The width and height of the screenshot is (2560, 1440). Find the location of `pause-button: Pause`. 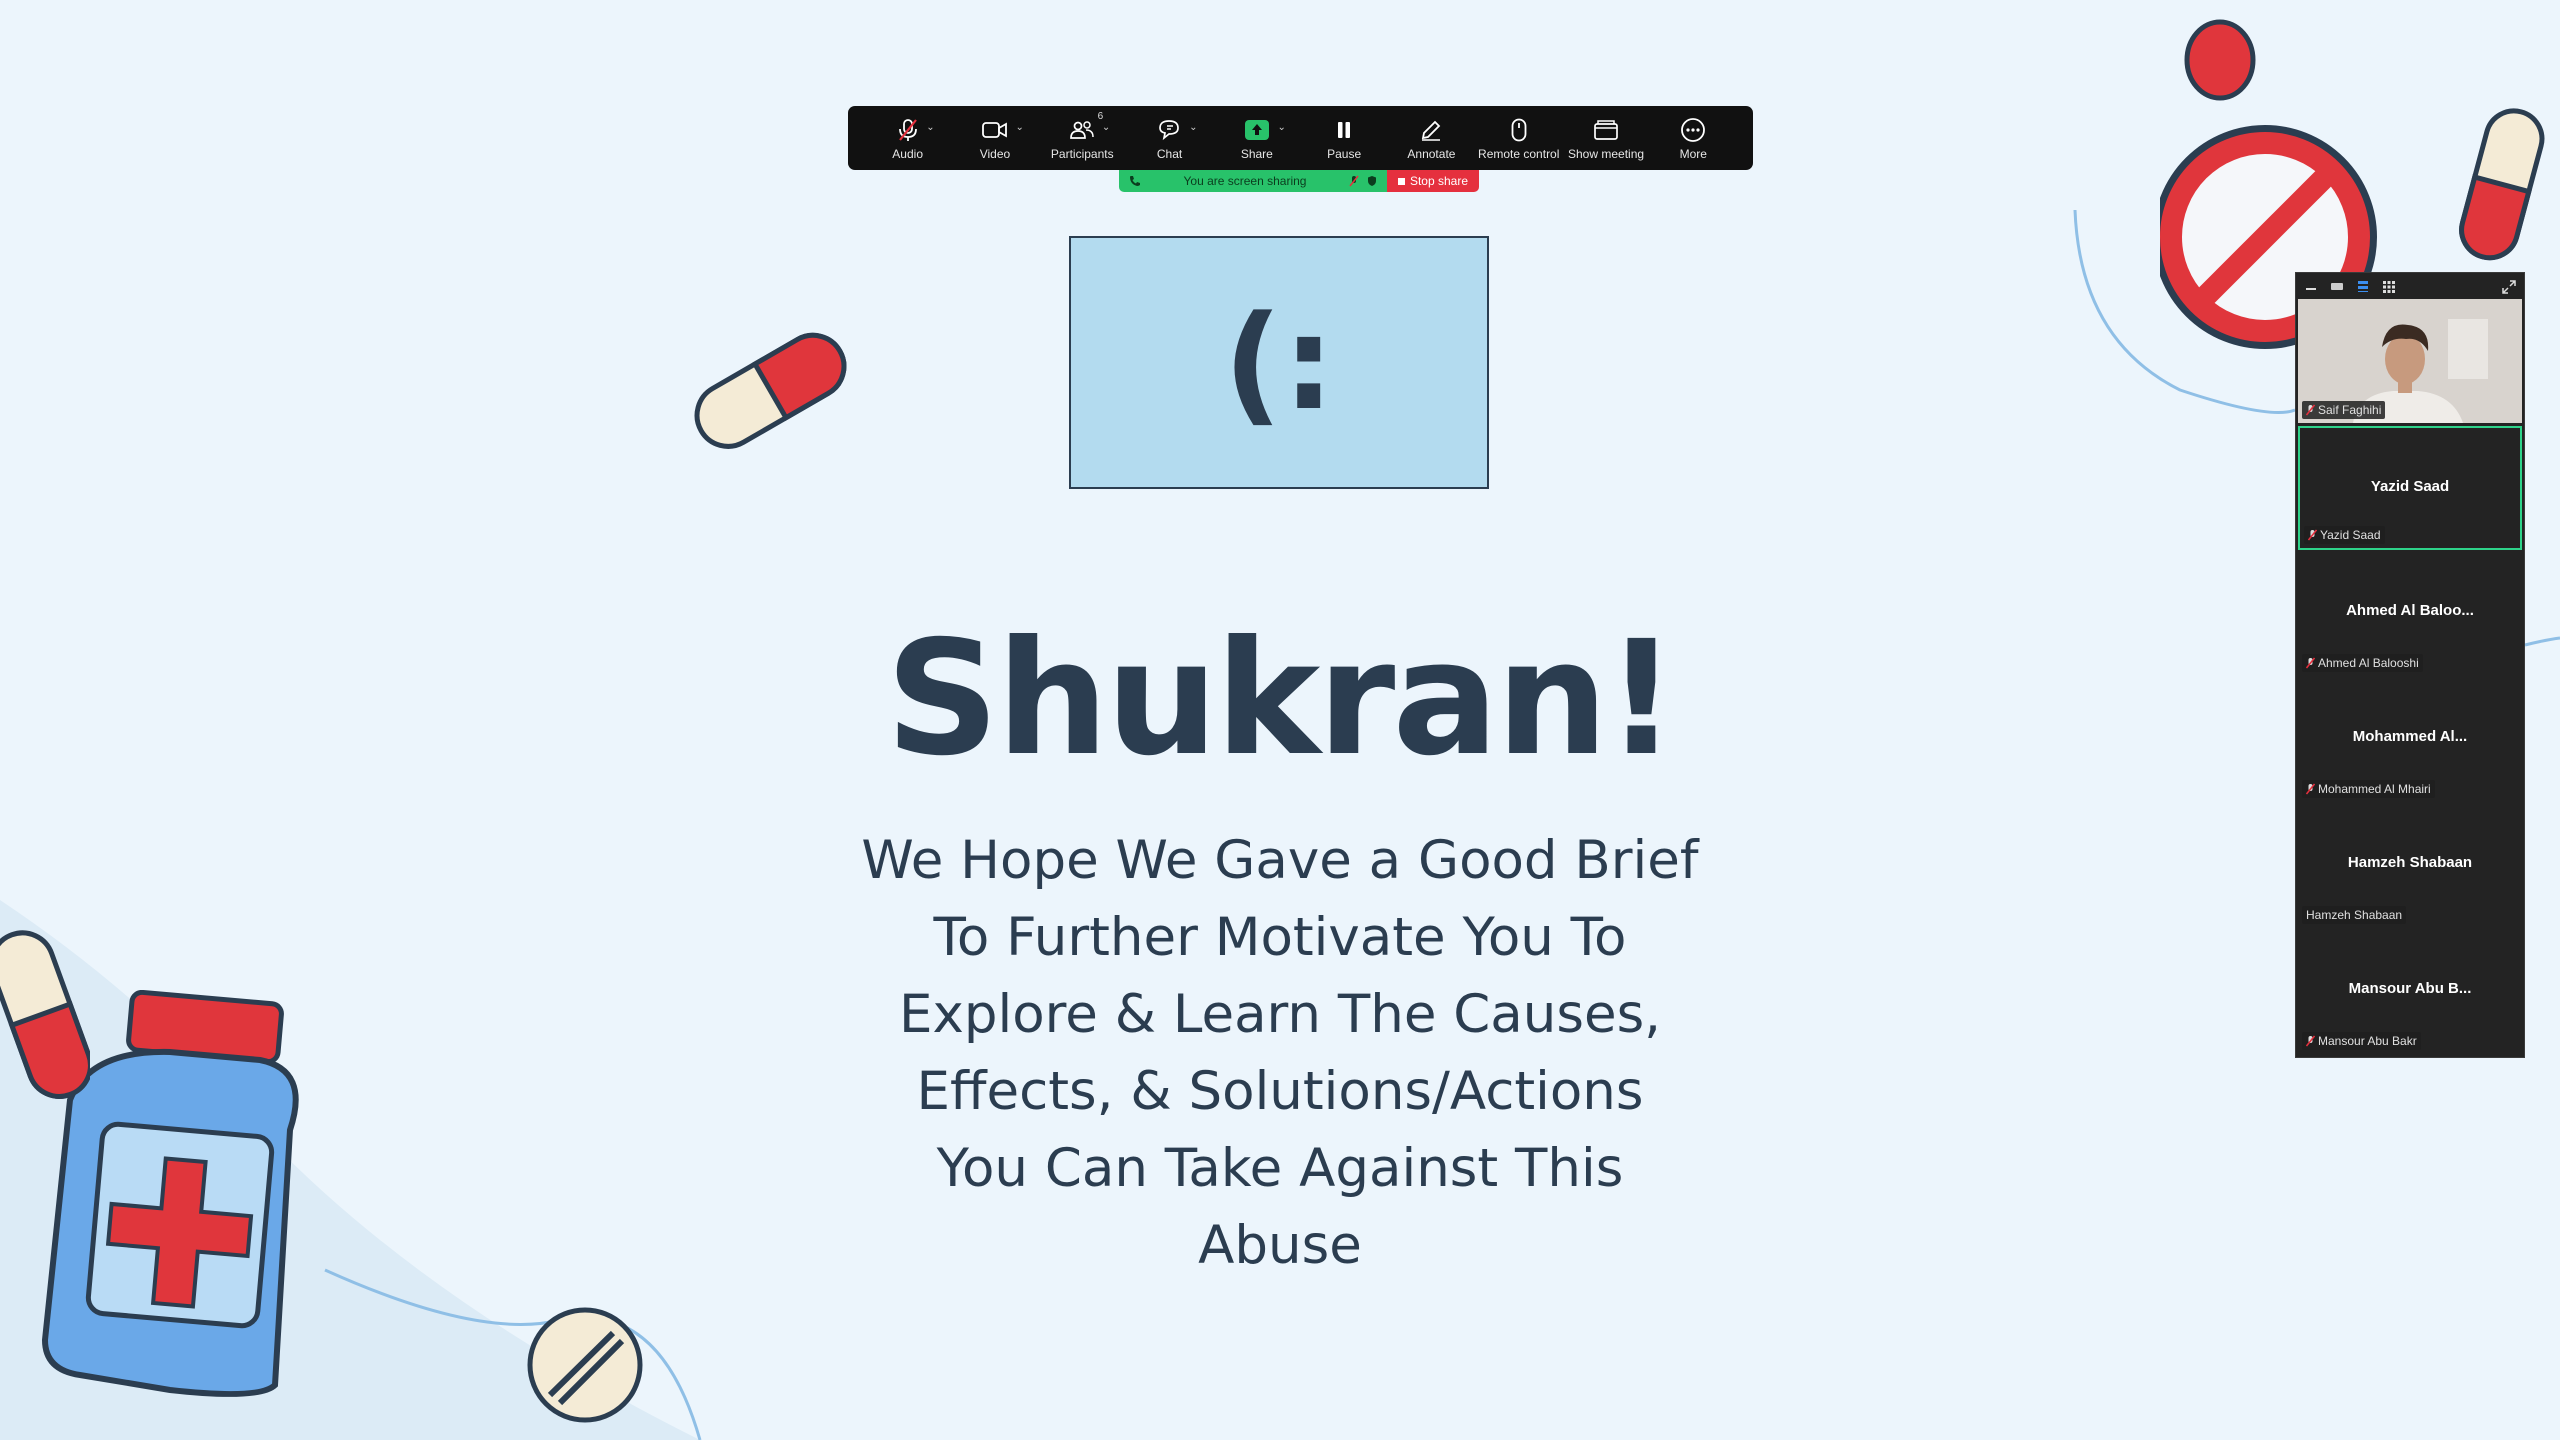

pause-button: Pause is located at coordinates (1343, 138).